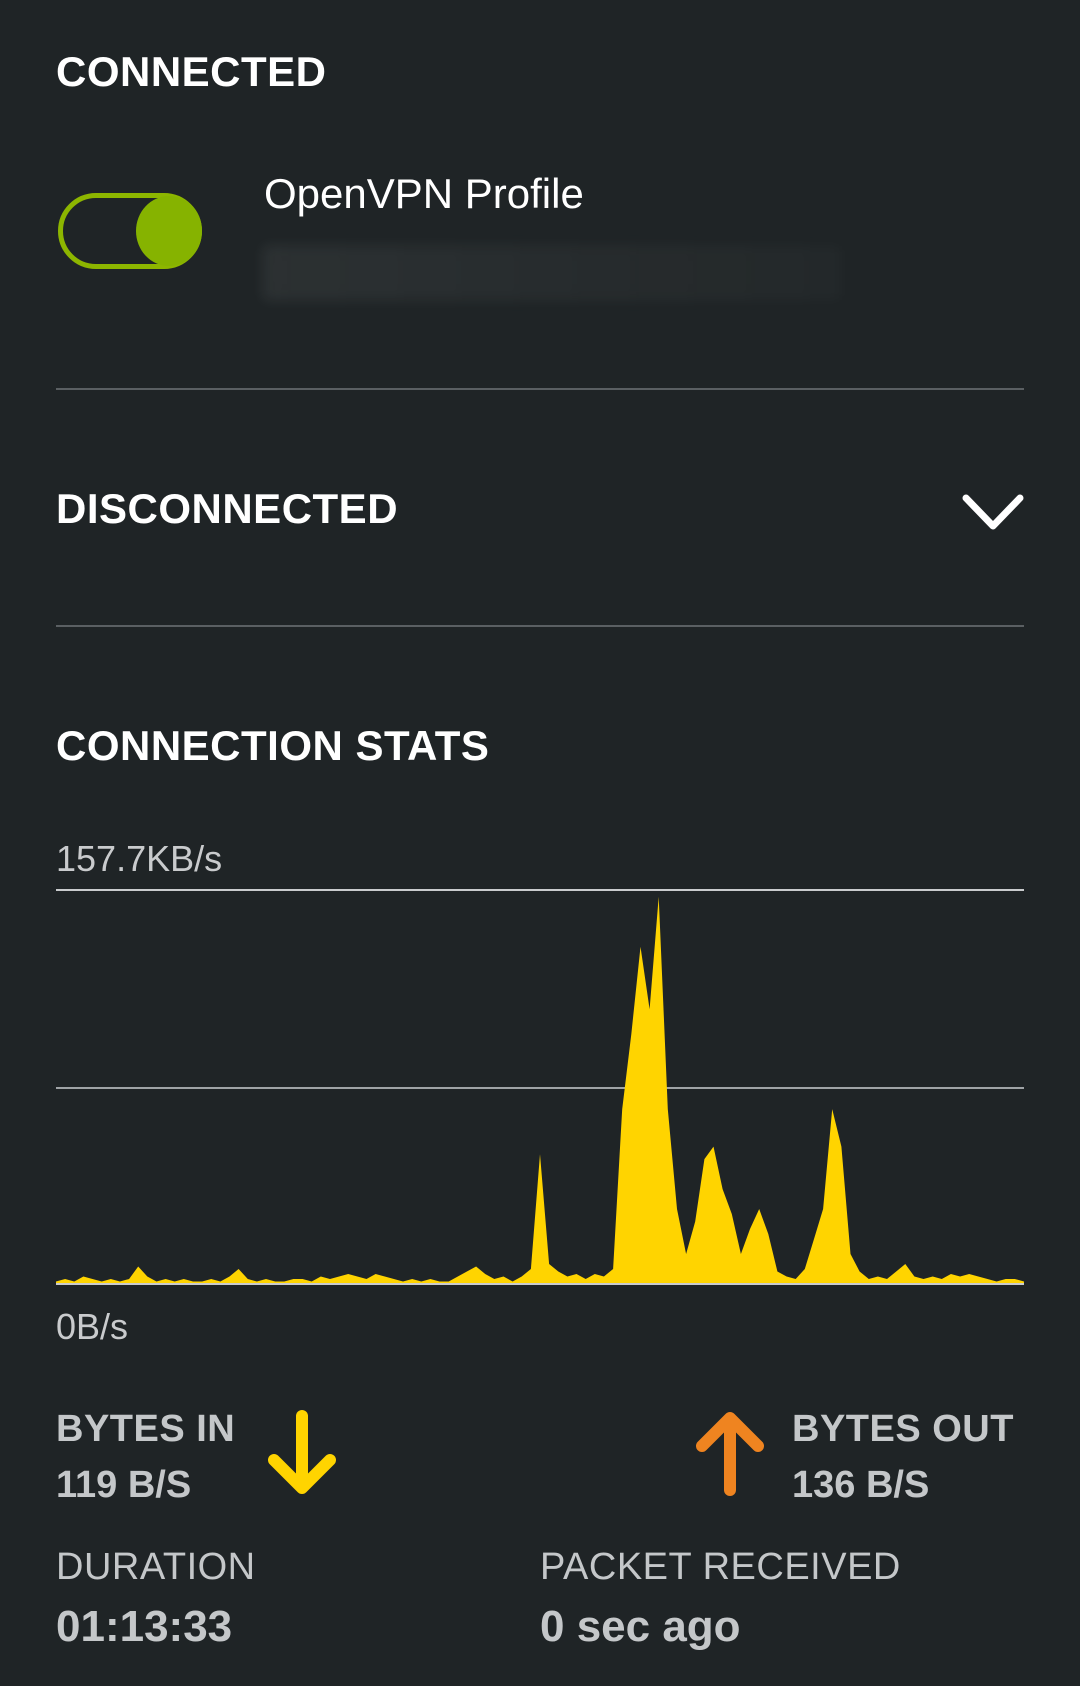 The image size is (1080, 1686). I want to click on duration-label: DURATION, so click(156, 1567).